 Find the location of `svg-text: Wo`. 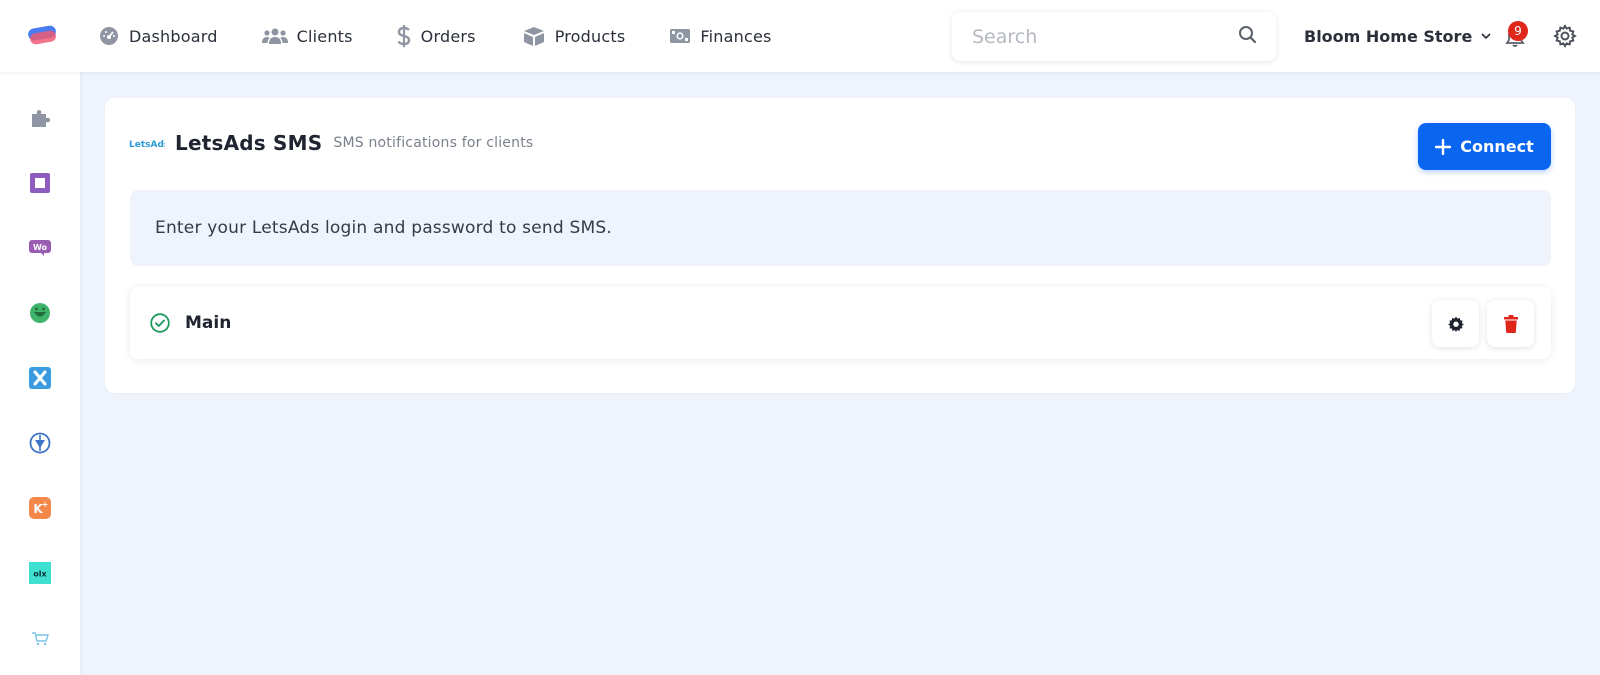

svg-text: Wo is located at coordinates (40, 247).